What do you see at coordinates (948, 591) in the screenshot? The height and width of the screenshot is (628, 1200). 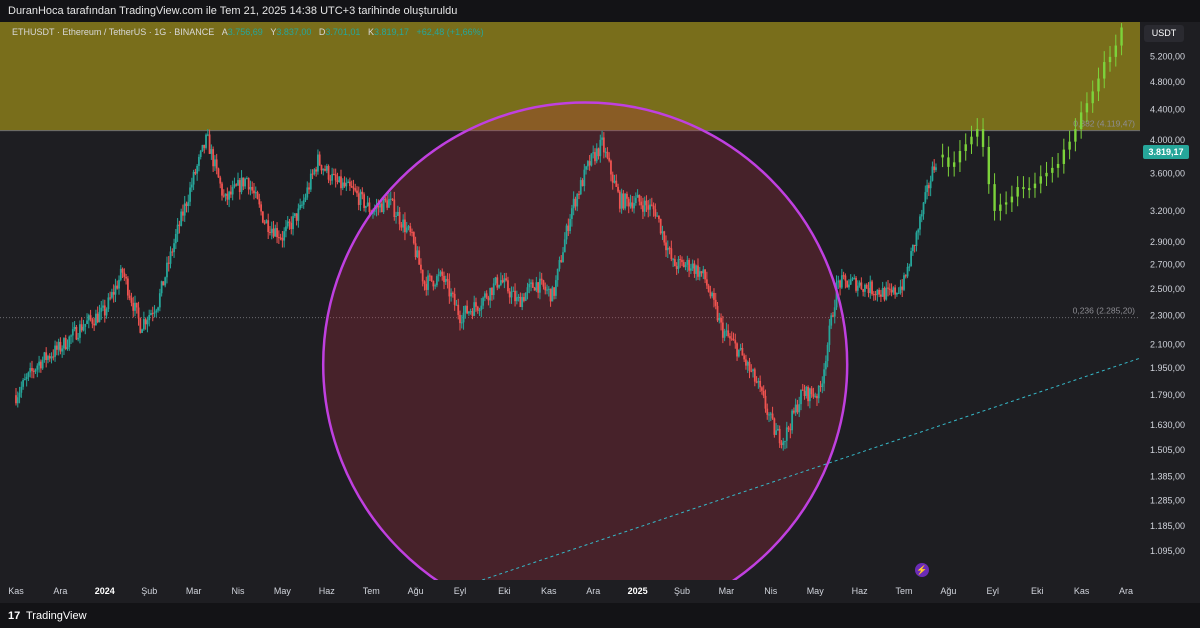 I see `time-tick-label: Ağu` at bounding box center [948, 591].